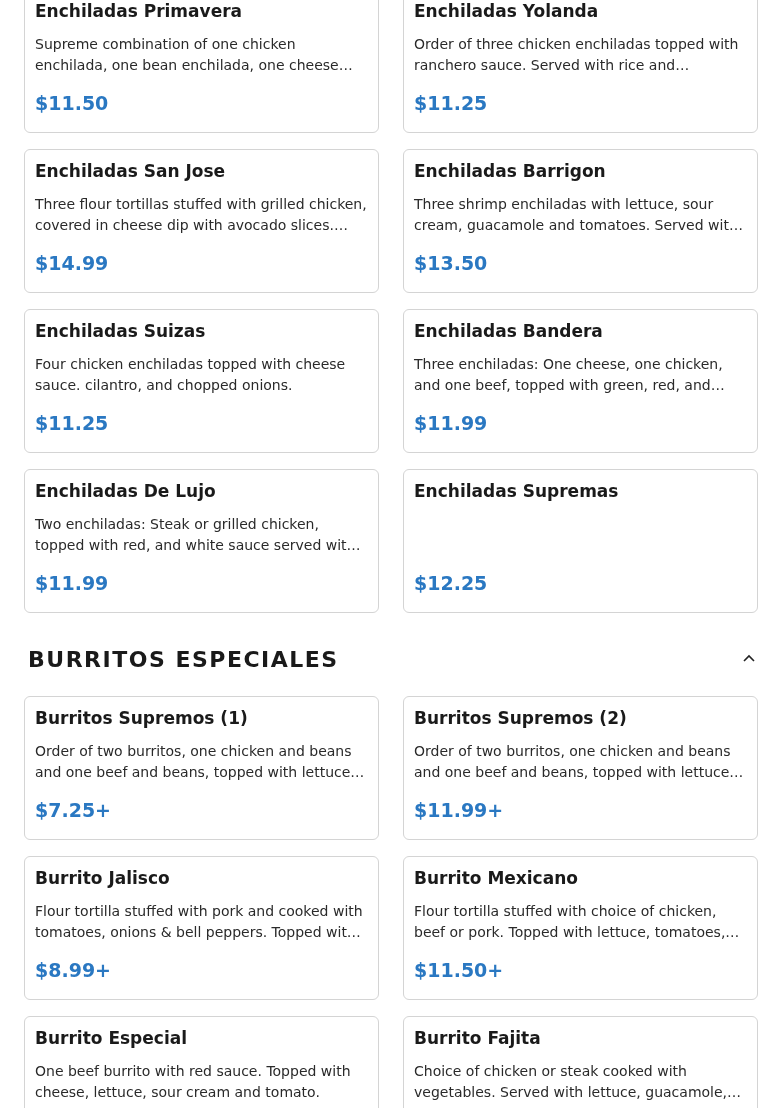 This screenshot has width=782, height=1108. I want to click on menu-item-card: Burritos Supremos (1) Order of two burritos, one chicken and beans and one beef and beans, topped with lettuce… $7.25+, so click(201, 768).